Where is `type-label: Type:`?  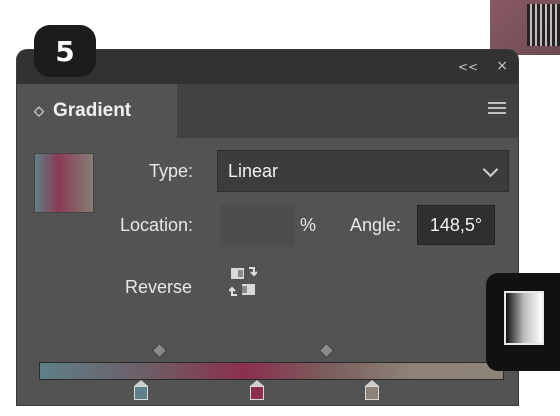 type-label: Type: is located at coordinates (171, 171).